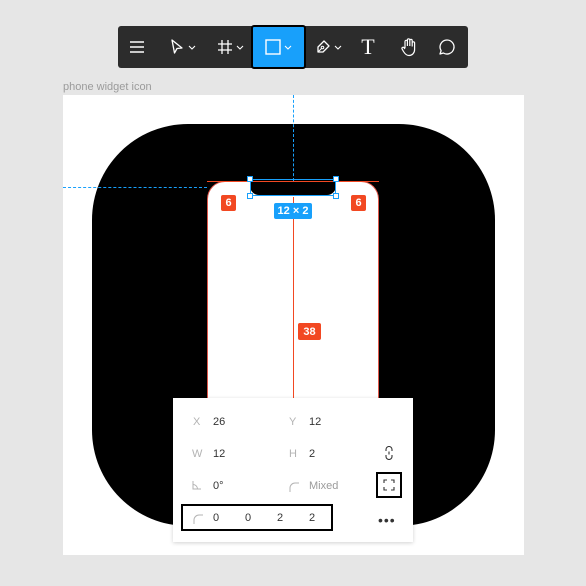  What do you see at coordinates (336, 179) in the screenshot?
I see `resize-handle-top-right` at bounding box center [336, 179].